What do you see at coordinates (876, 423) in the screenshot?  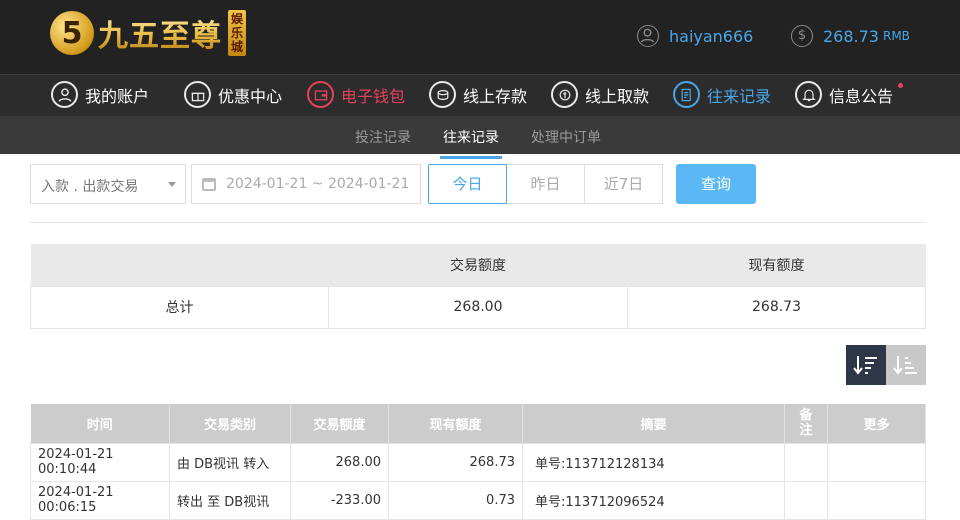 I see `col-more: 更多` at bounding box center [876, 423].